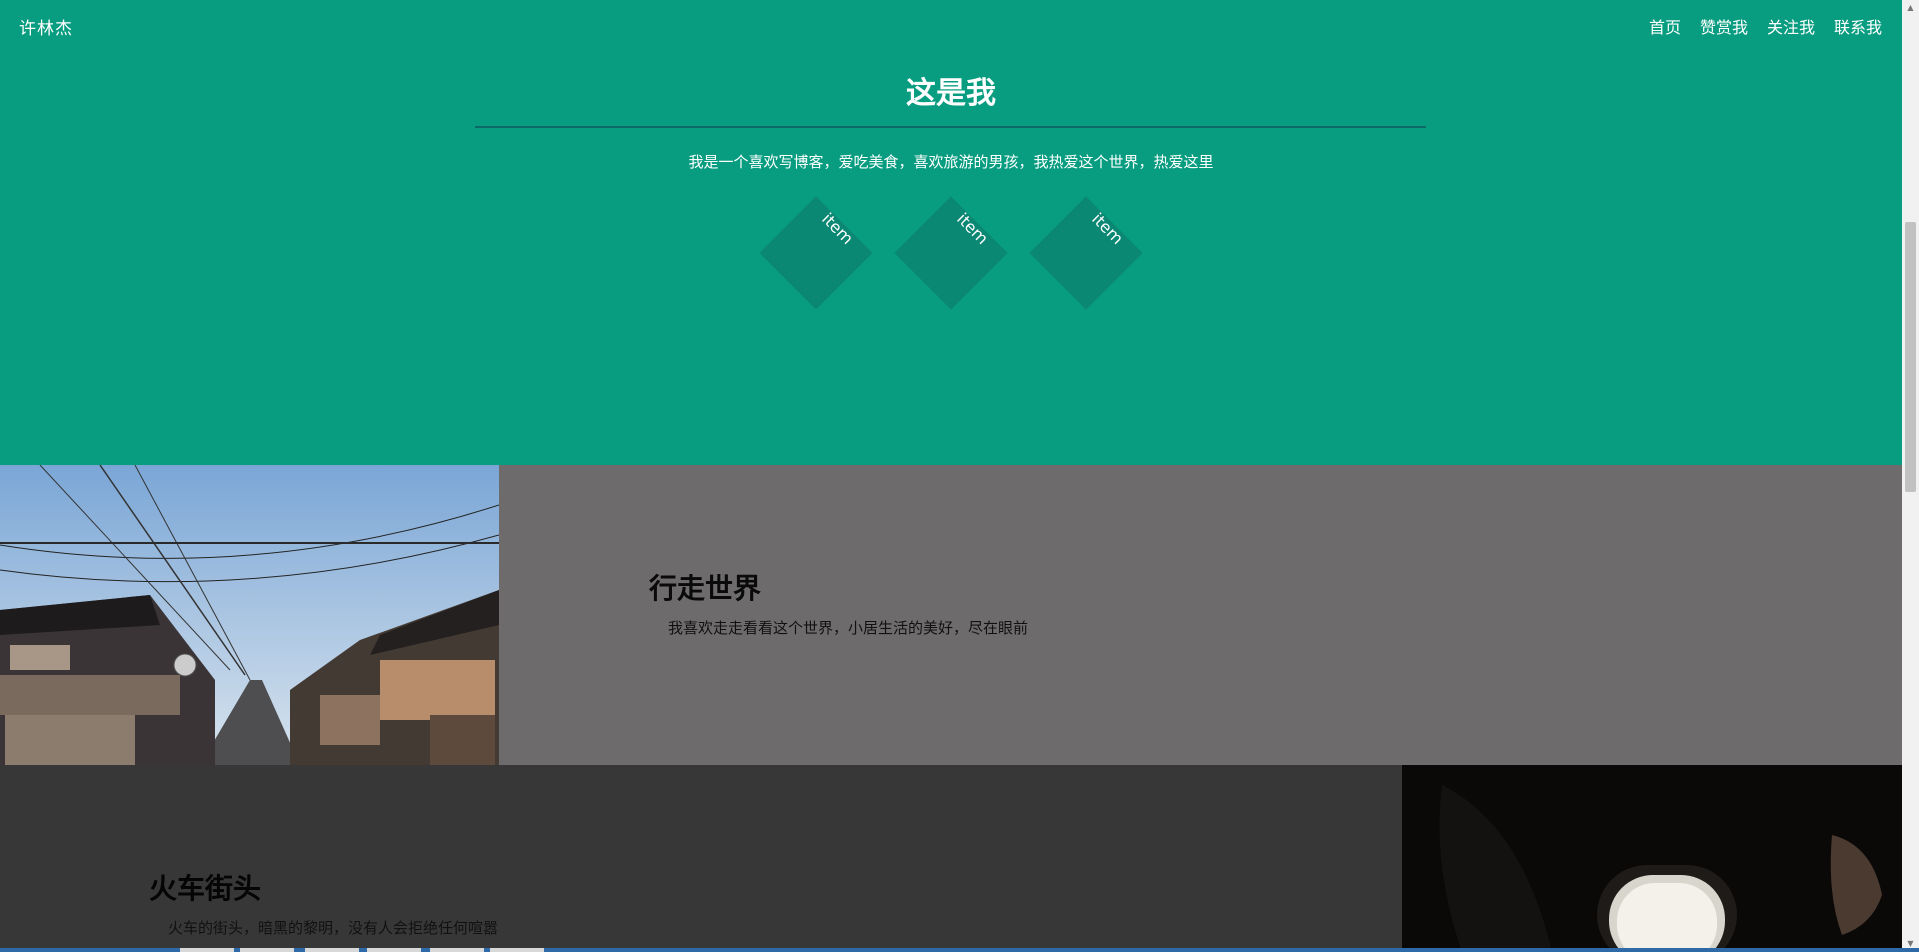  Describe the element at coordinates (705, 588) in the screenshot. I see `travel-title: 行走世界` at that location.